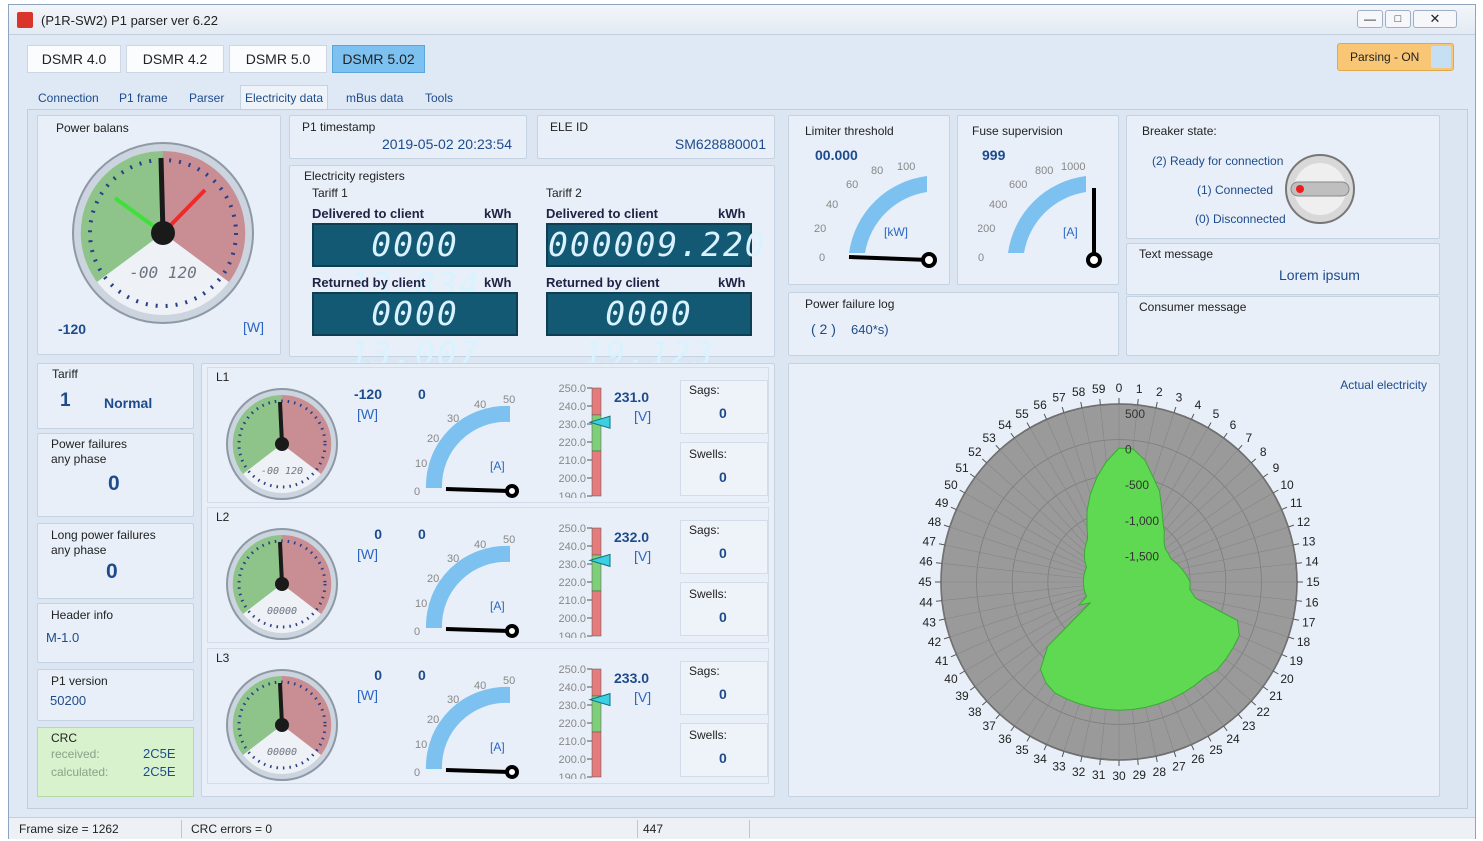 The width and height of the screenshot is (1483, 841). Describe the element at coordinates (453, 700) in the screenshot. I see `svg-text: 30` at that location.